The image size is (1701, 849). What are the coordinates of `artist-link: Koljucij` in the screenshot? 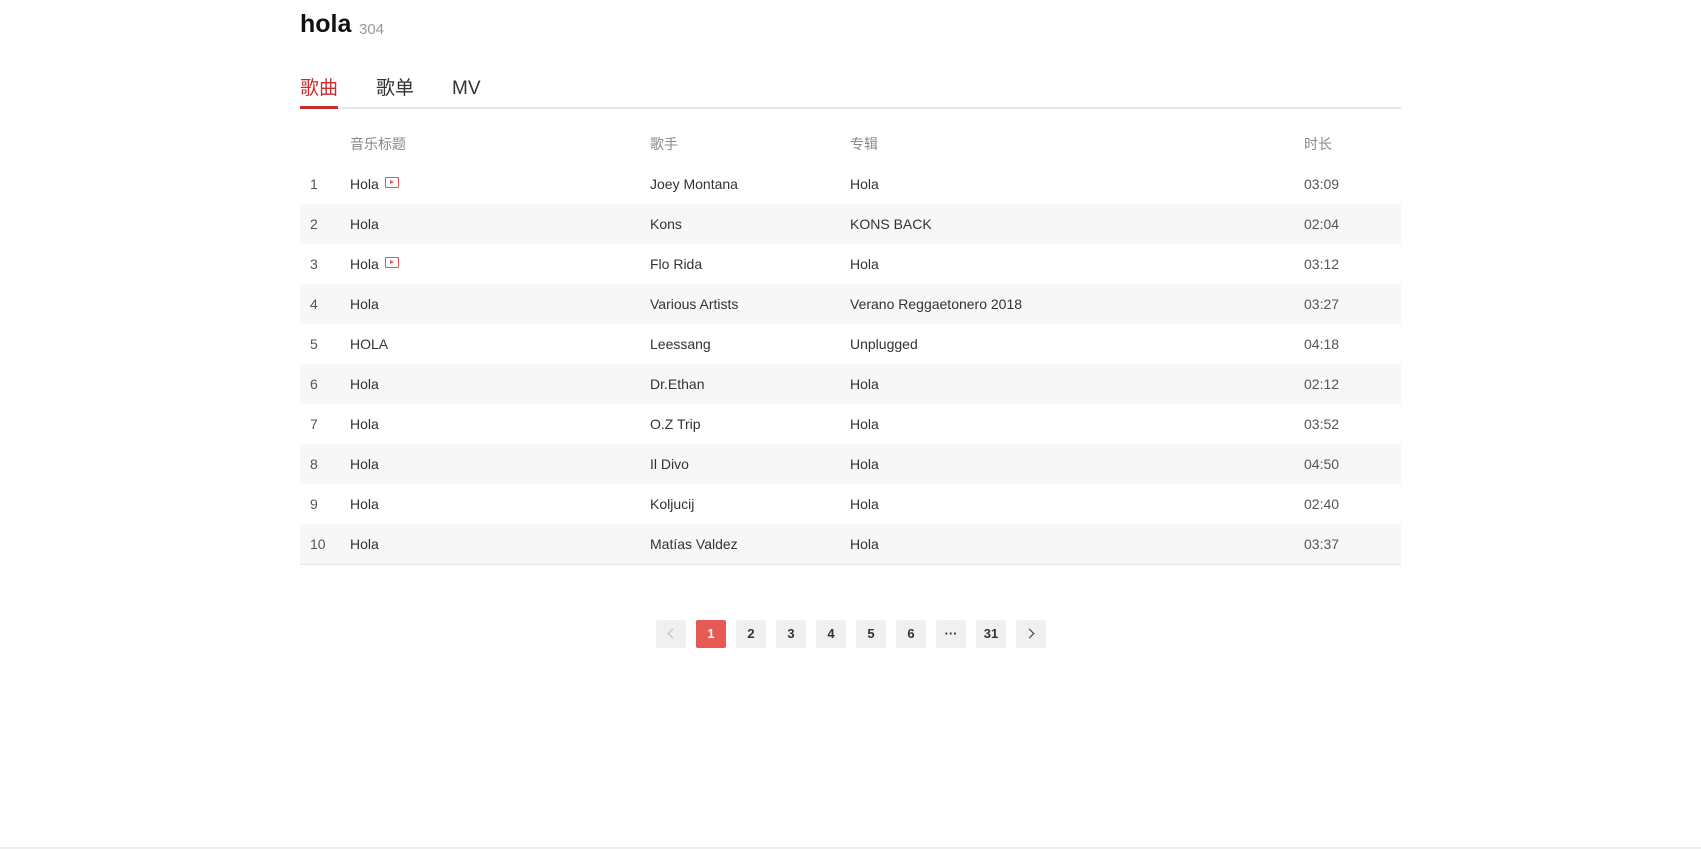 It's located at (672, 504).